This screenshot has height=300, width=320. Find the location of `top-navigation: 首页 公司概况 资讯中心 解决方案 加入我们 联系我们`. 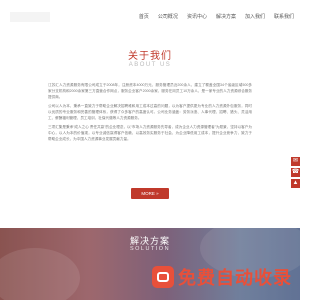

top-navigation: 首页 公司概况 资讯中心 解决方案 加入我们 联系我们 is located at coordinates (150, 17).